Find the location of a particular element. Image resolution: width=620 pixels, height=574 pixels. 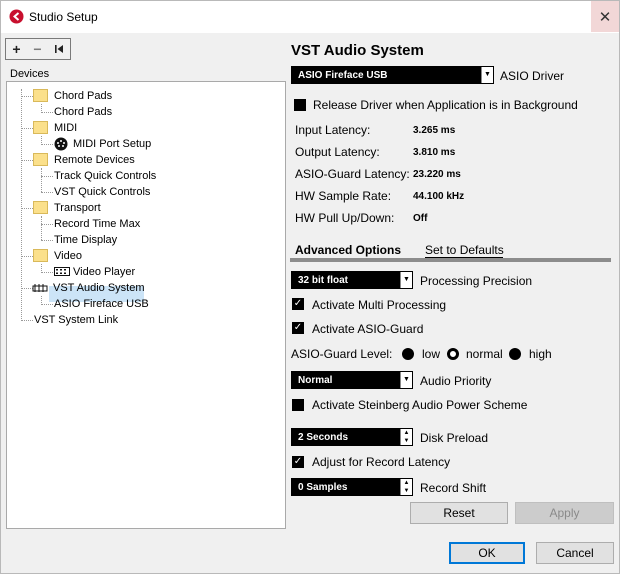

tree-item-vst-quick-controls: VST Quick Controls is located at coordinates (102, 192).